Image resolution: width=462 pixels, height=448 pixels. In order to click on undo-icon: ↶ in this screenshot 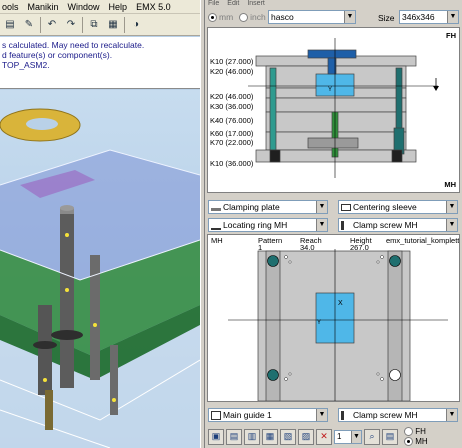, I will do `click(52, 25)`.